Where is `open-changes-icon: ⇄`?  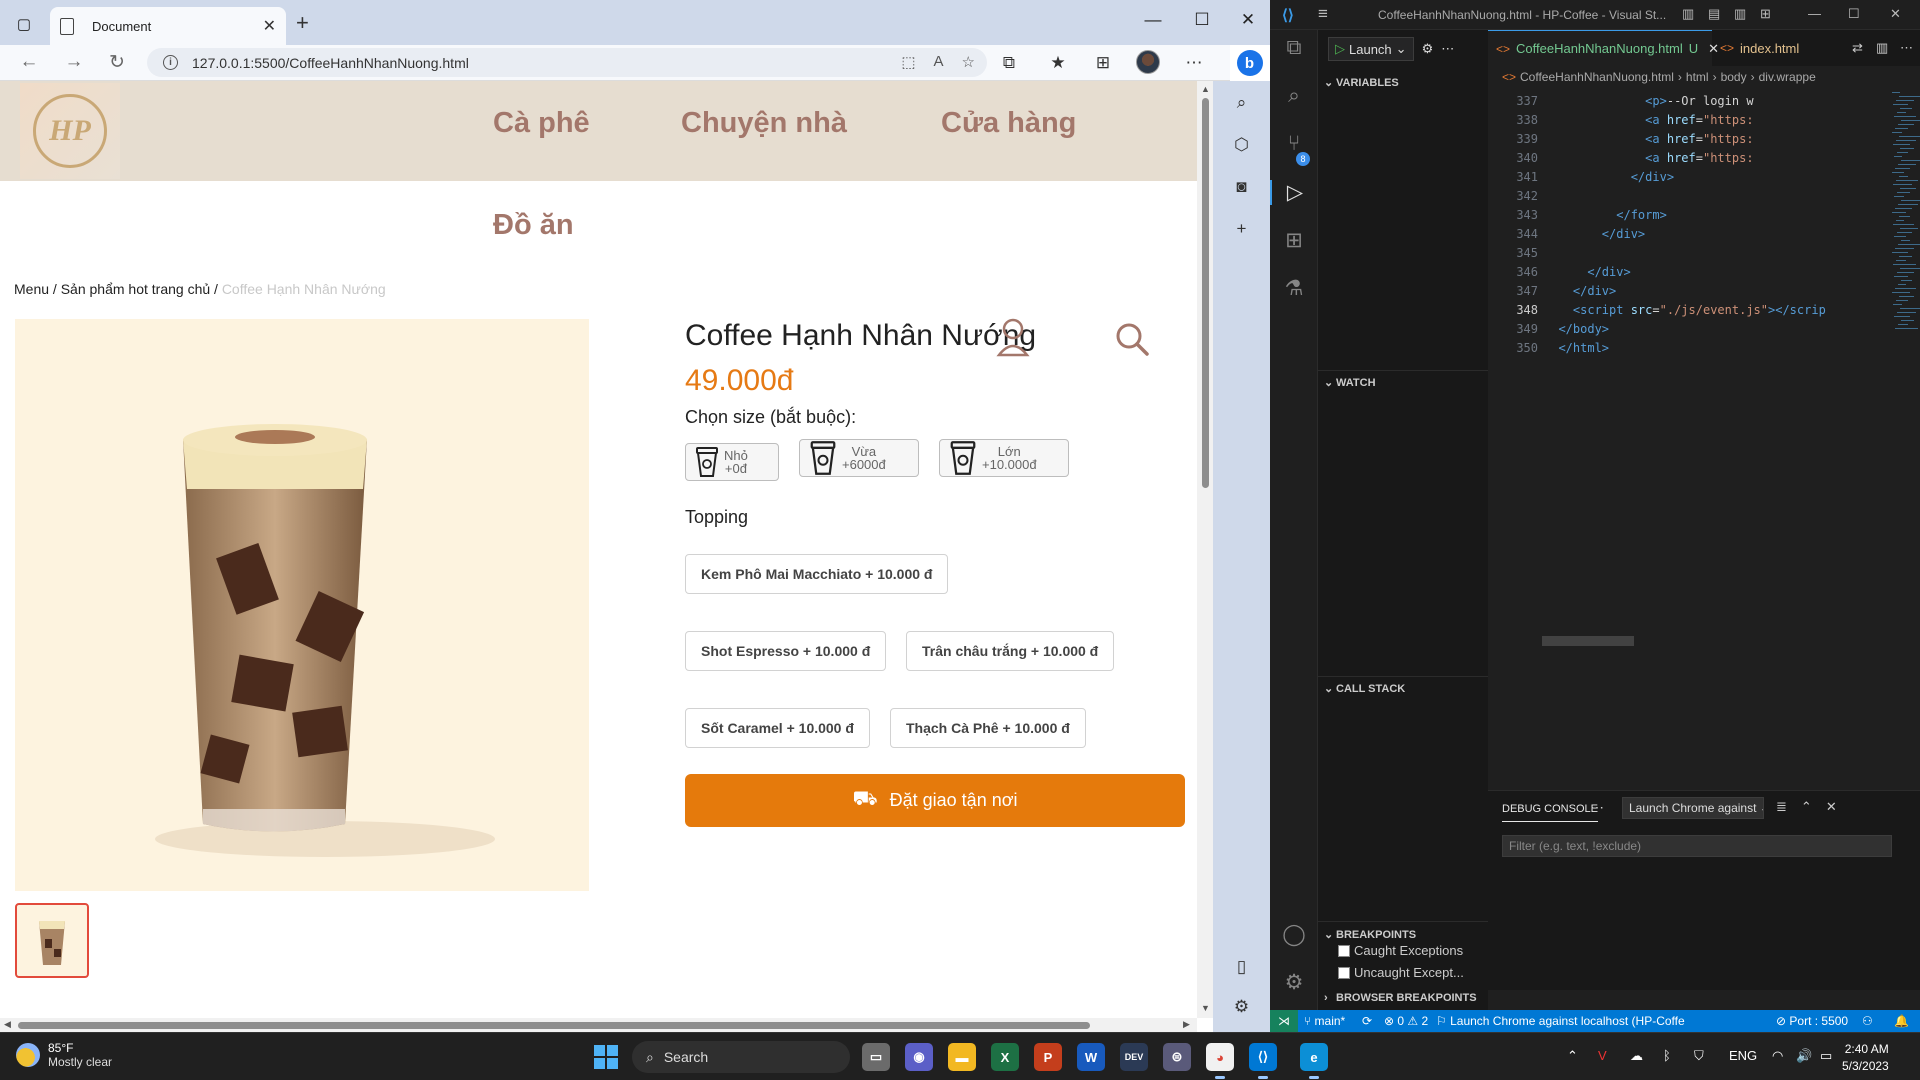 open-changes-icon: ⇄ is located at coordinates (1857, 48).